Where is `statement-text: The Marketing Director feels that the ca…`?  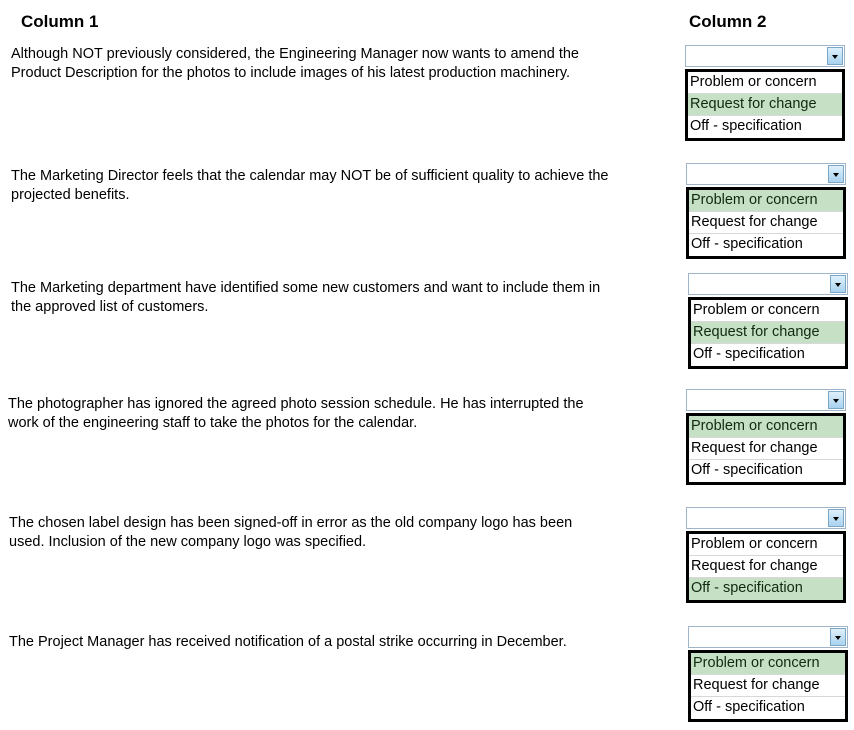 statement-text: The Marketing Director feels that the ca… is located at coordinates (310, 185).